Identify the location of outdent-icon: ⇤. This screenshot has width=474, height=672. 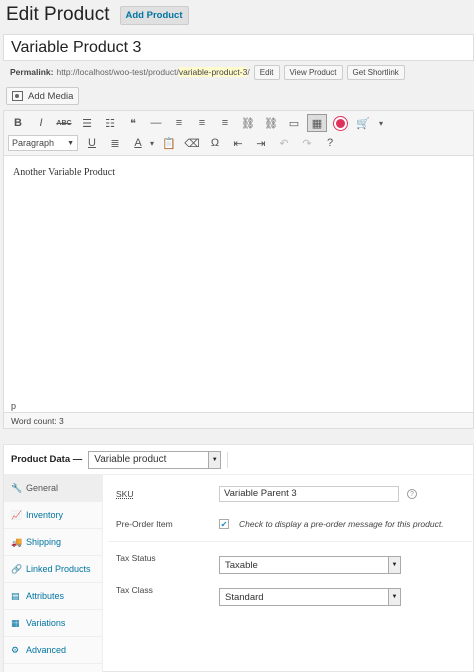
(238, 143).